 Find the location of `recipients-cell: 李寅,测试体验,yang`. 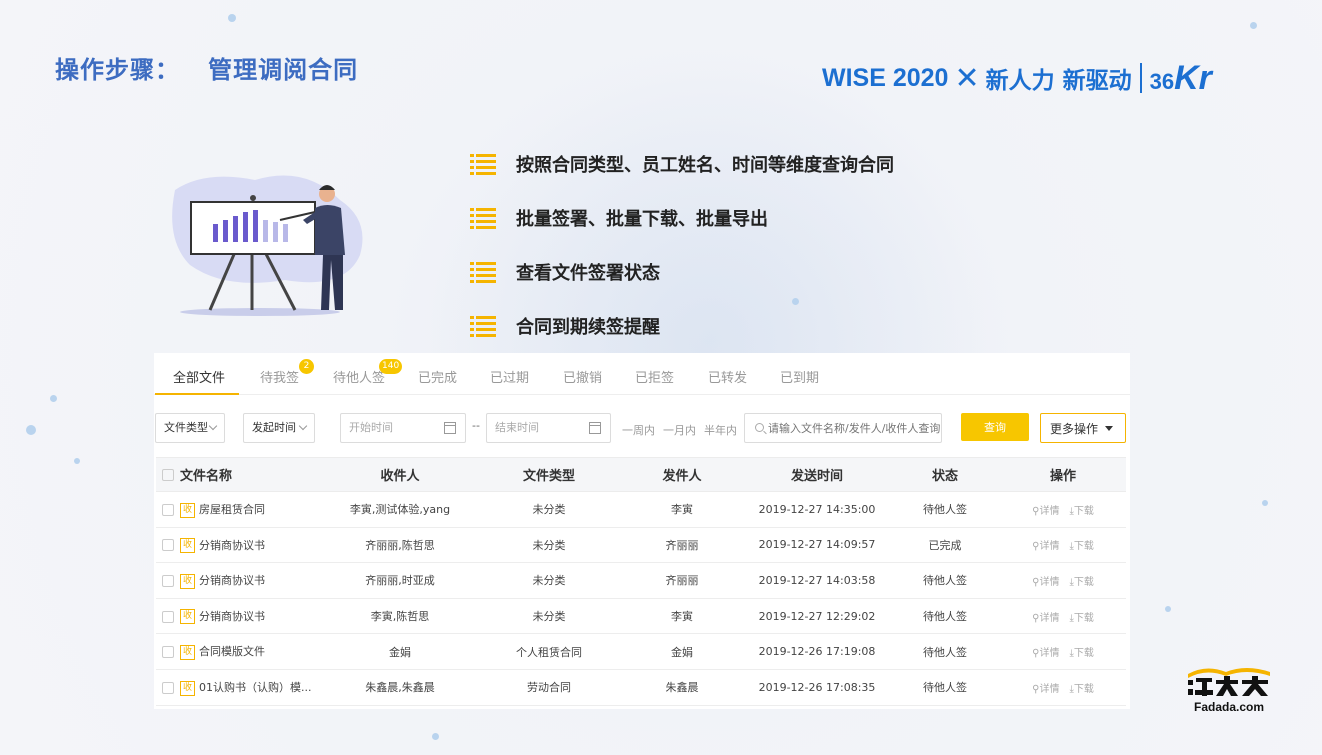

recipients-cell: 李寅,测试体验,yang is located at coordinates (400, 509).